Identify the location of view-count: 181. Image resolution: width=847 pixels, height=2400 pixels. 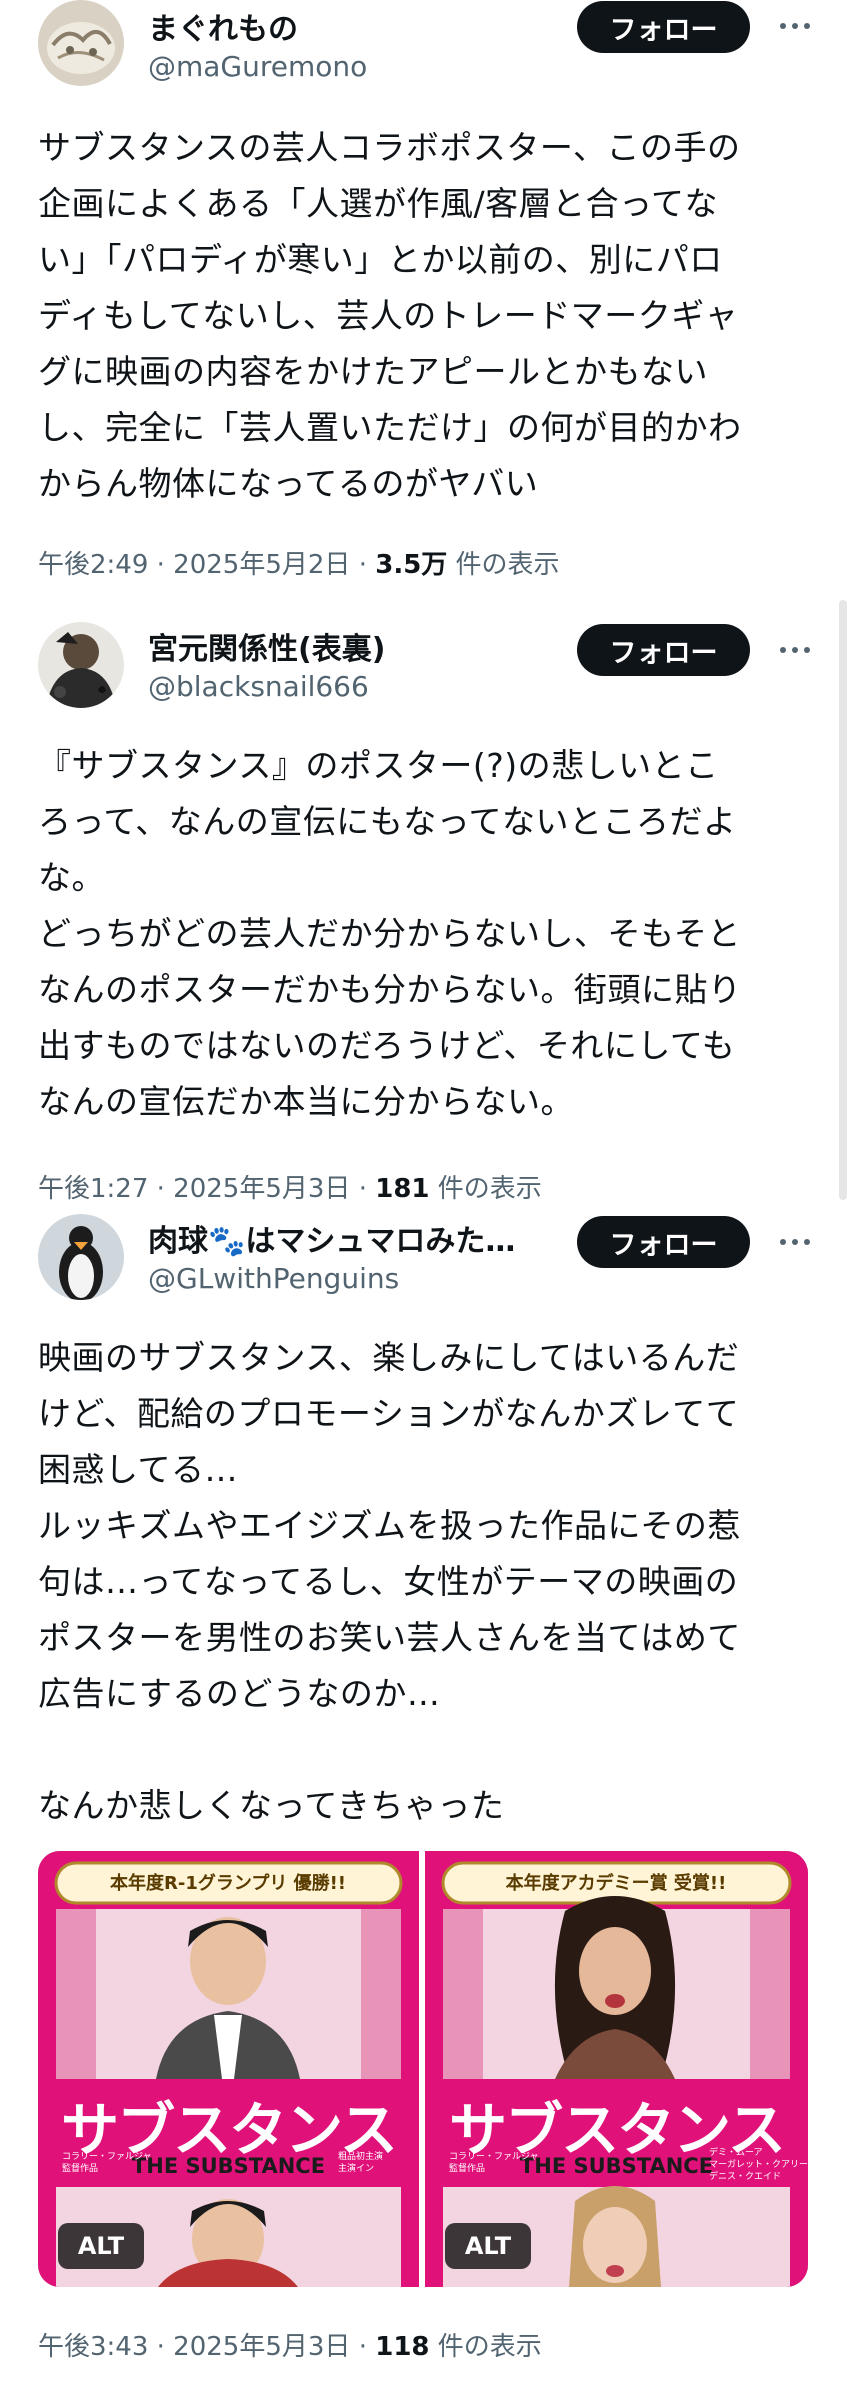
(402, 1189).